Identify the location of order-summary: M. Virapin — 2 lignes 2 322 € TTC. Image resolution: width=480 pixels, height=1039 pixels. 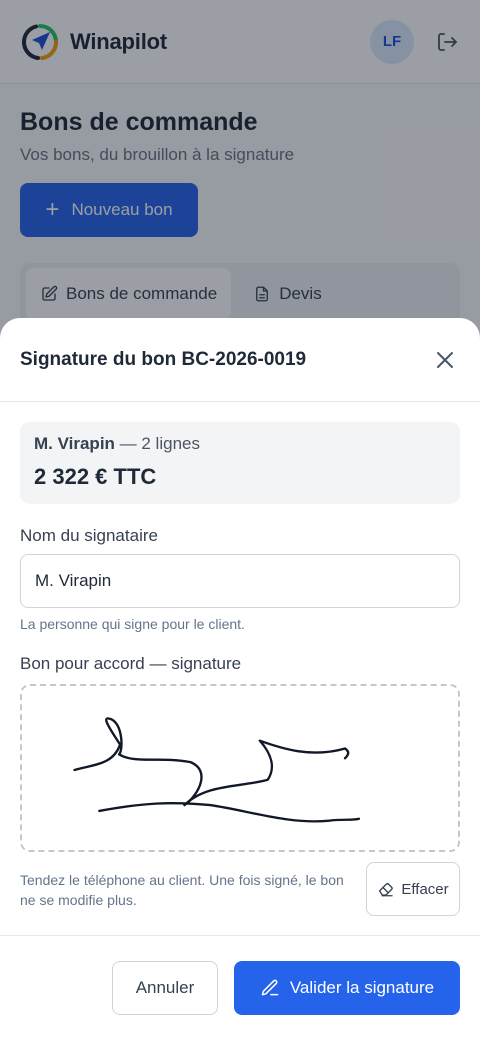
(240, 463).